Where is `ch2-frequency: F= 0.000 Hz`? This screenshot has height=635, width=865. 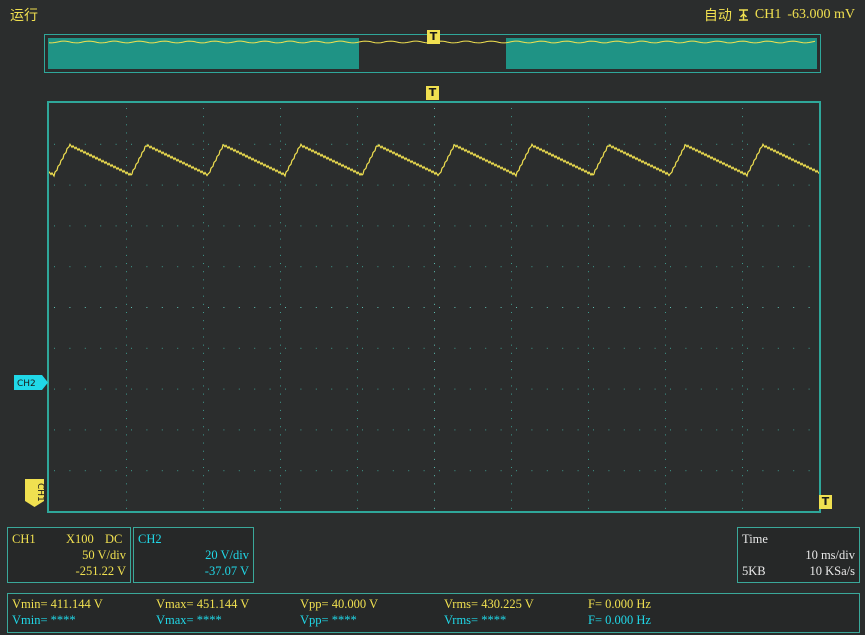 ch2-frequency: F= 0.000 Hz is located at coordinates (619, 620).